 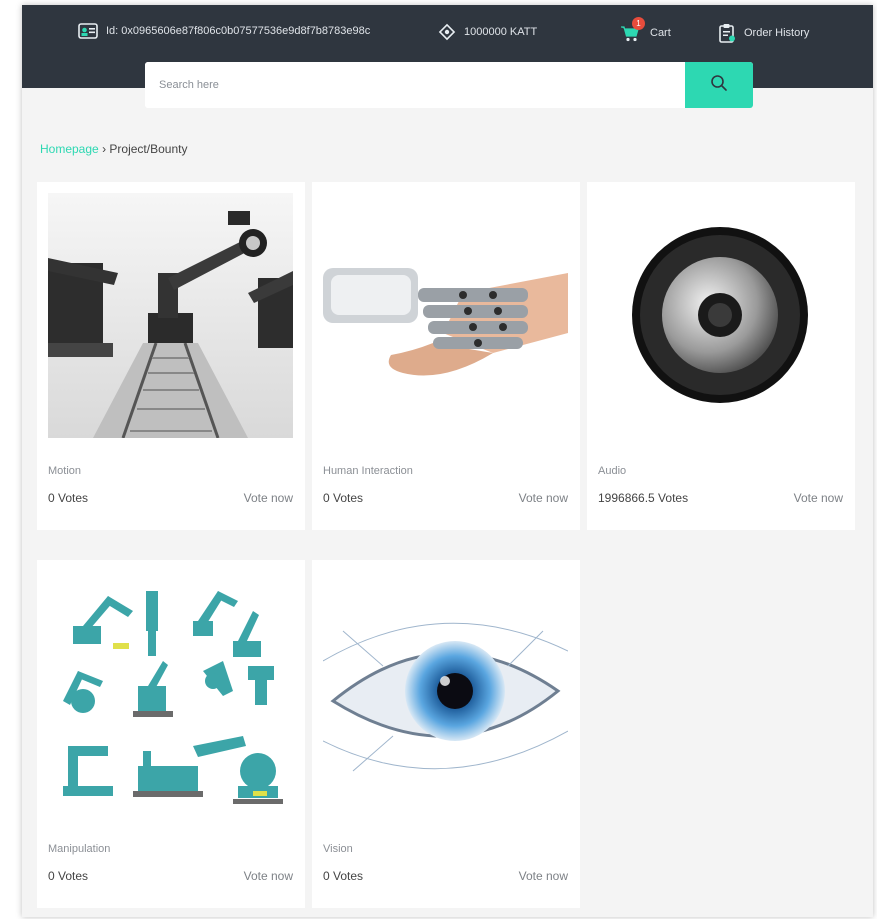 I want to click on id-card-icon, so click(x=88, y=31).